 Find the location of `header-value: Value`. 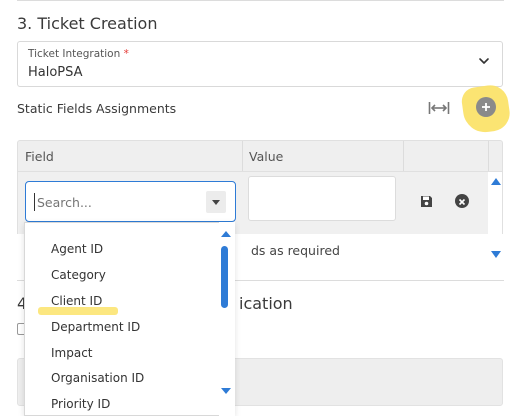

header-value: Value is located at coordinates (266, 156).